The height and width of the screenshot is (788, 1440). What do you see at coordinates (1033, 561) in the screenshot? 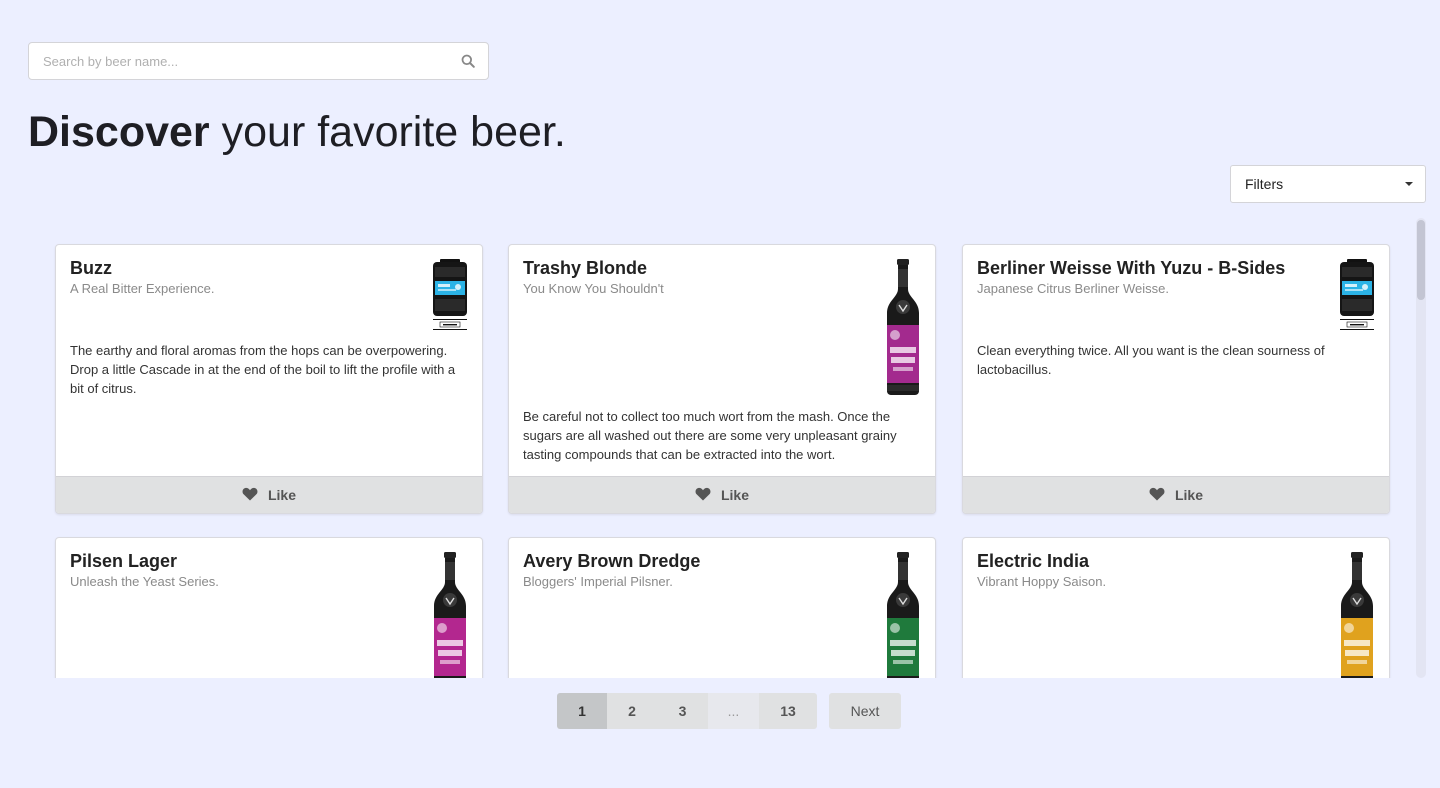
I see `beer-name: Electric India` at bounding box center [1033, 561].